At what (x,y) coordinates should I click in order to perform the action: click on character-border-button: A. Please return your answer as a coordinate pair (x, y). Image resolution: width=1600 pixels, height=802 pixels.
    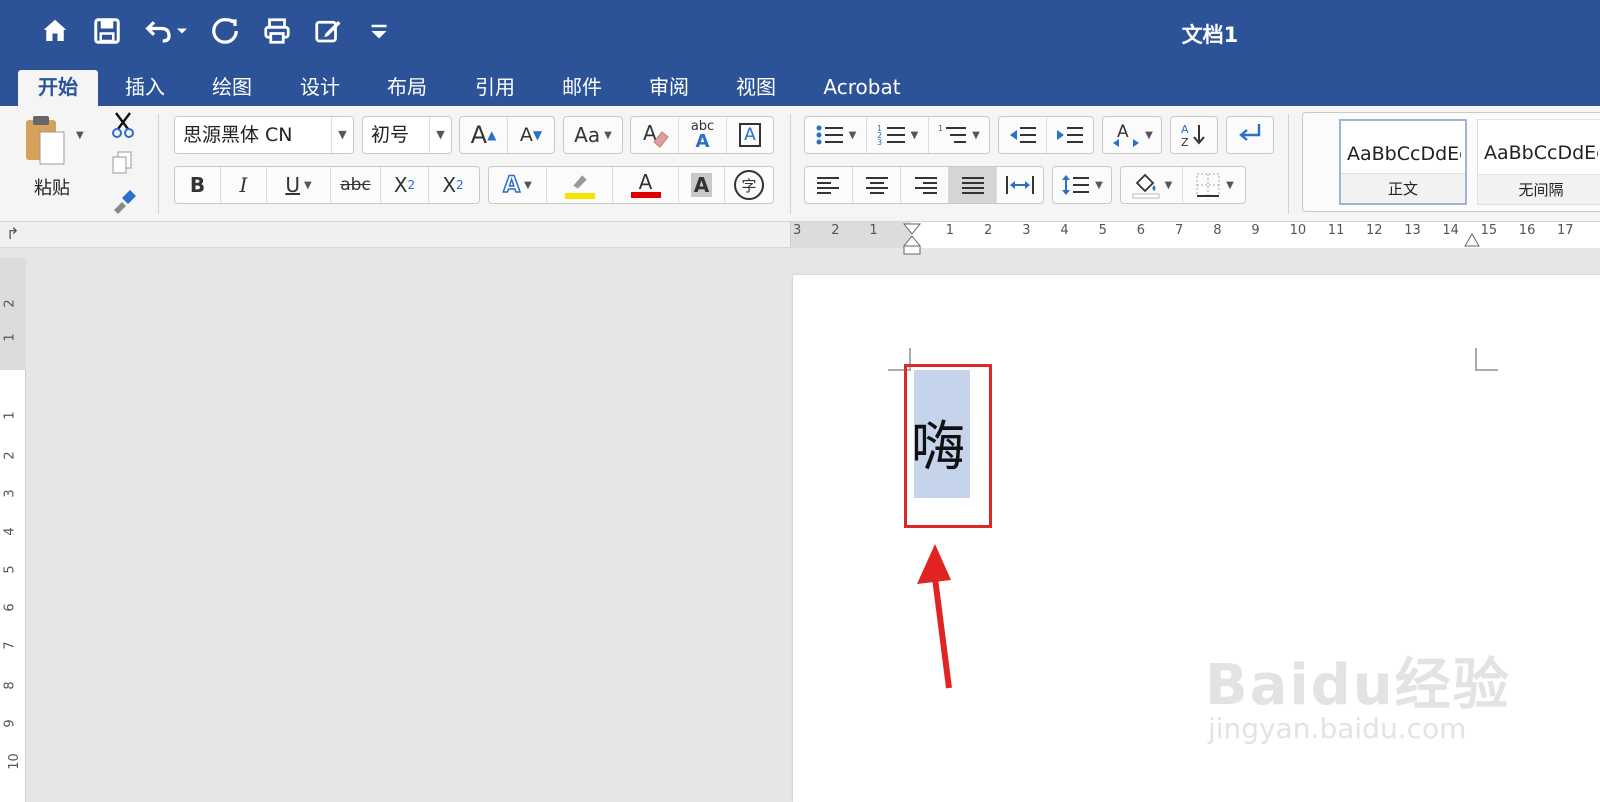
    Looking at the image, I should click on (750, 135).